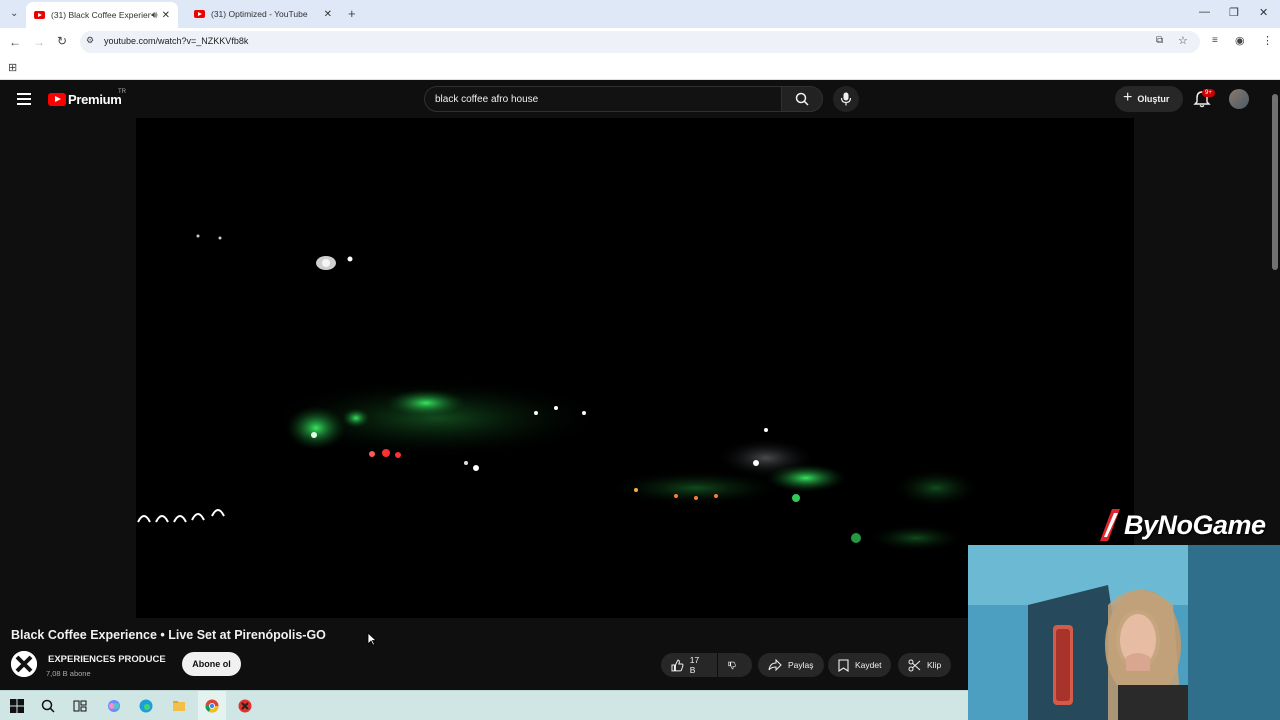  Describe the element at coordinates (868, 665) in the screenshot. I see `save-label: Kaydet` at that location.